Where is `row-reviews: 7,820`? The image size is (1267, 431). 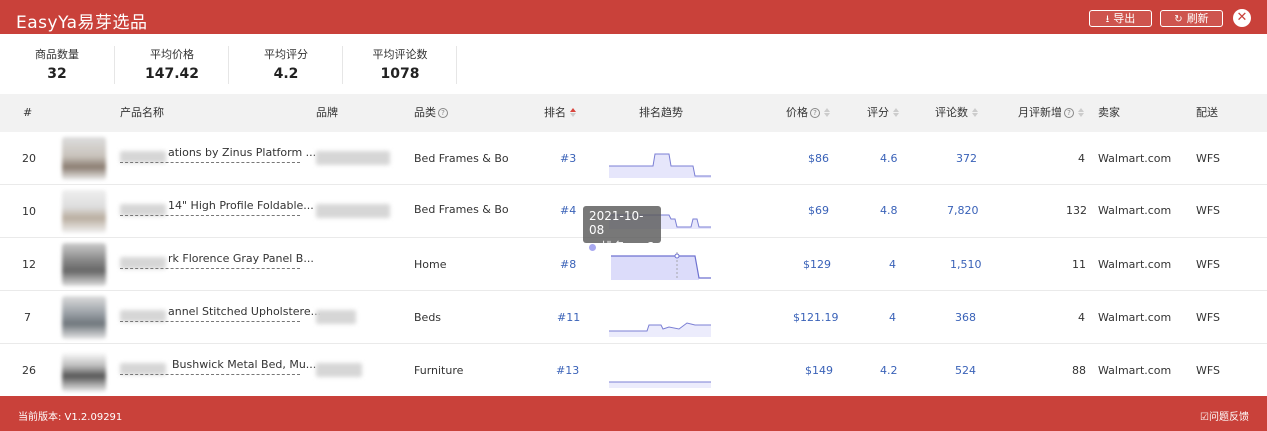
row-reviews: 7,820 is located at coordinates (963, 210).